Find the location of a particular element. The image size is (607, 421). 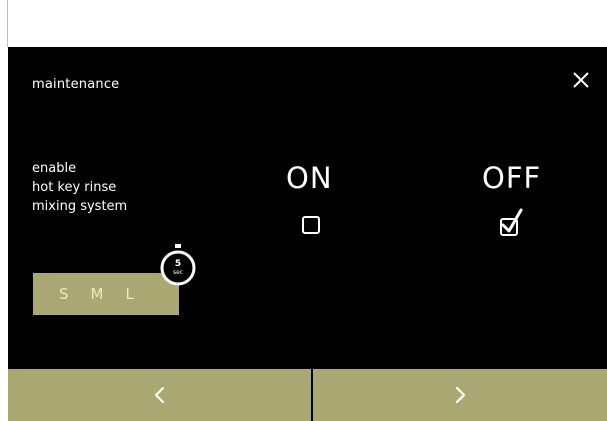

timer-value: 5 is located at coordinates (178, 264).